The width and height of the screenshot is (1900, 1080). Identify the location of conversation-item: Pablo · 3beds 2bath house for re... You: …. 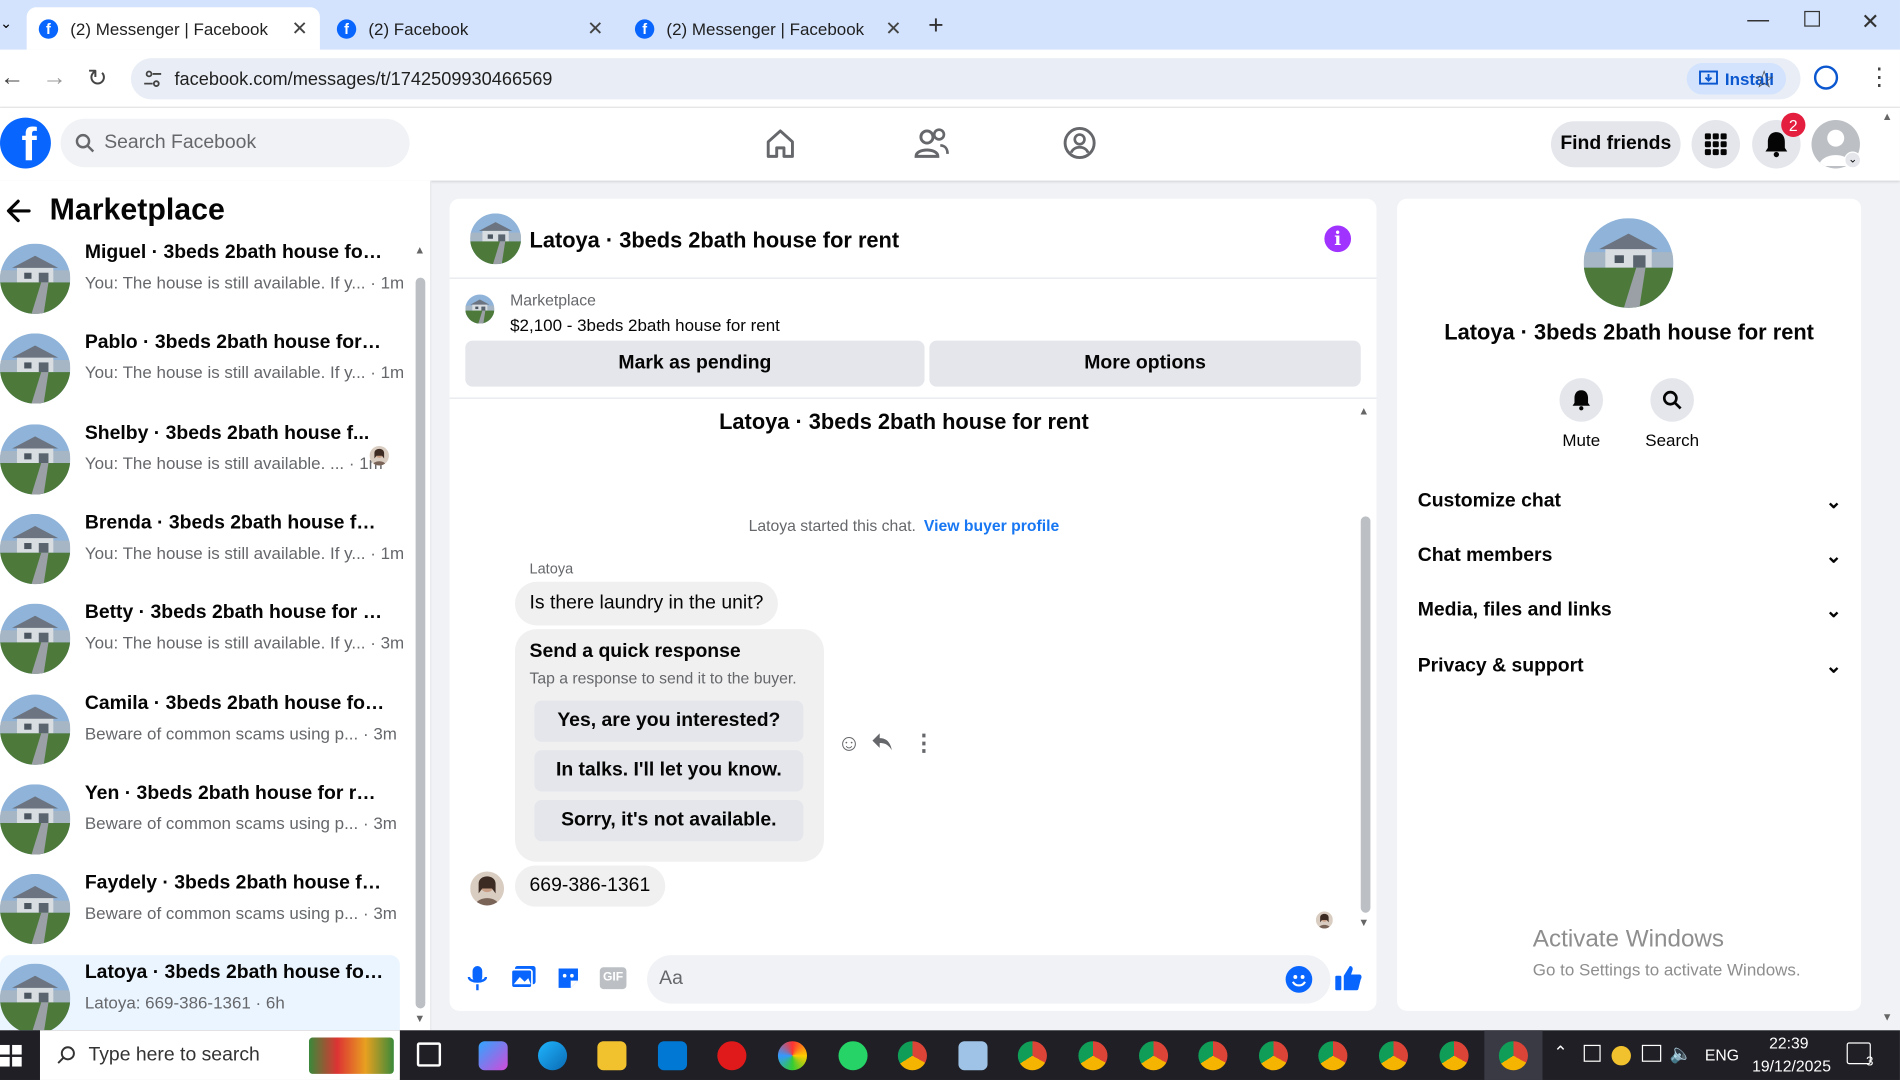
(202, 370).